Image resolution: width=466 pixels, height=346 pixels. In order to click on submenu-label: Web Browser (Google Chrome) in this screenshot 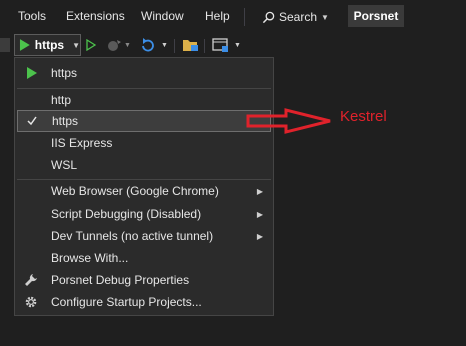, I will do `click(135, 191)`.